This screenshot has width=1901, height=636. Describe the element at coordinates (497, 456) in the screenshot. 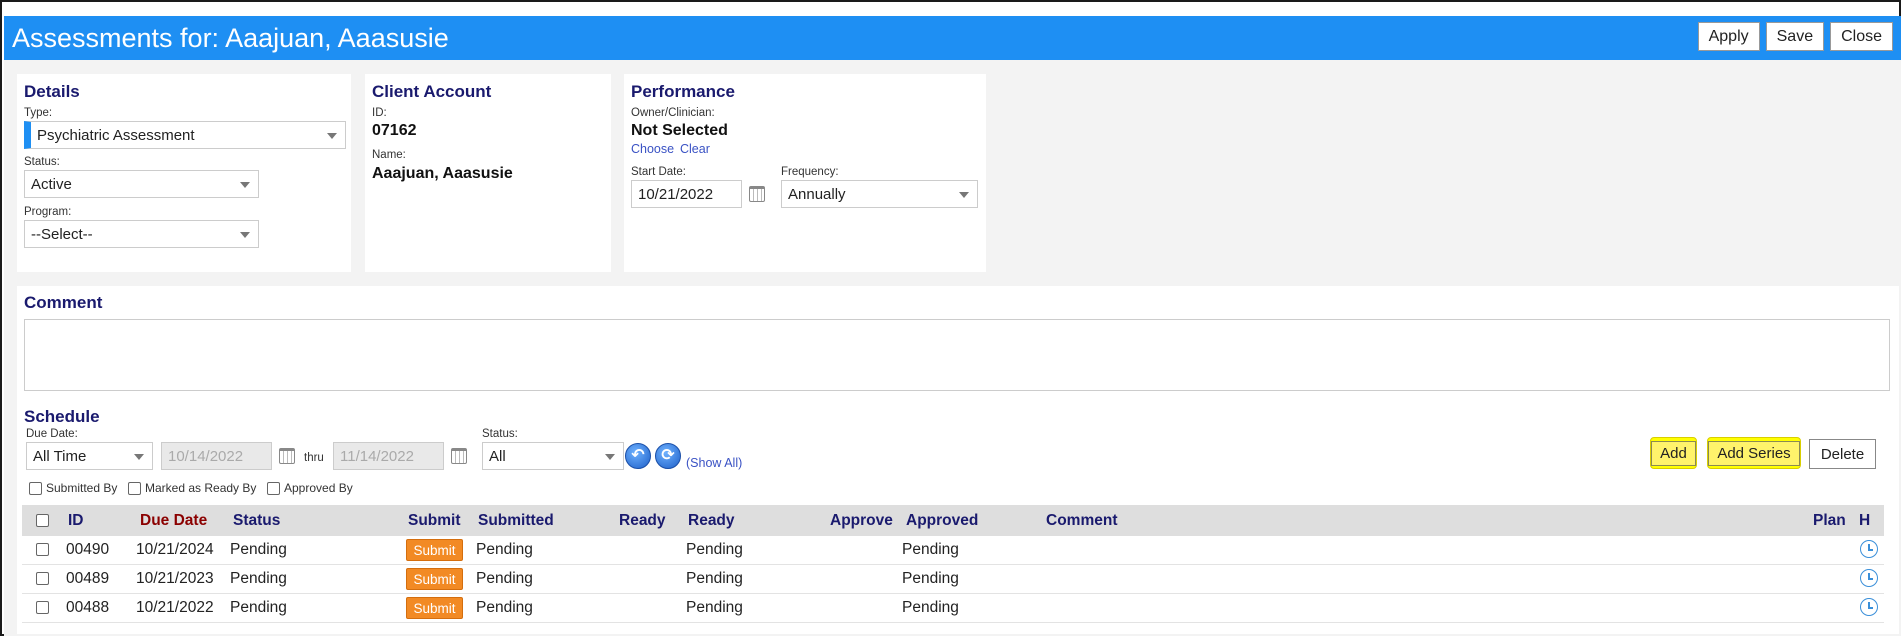

I see `status-filter-value: All` at that location.